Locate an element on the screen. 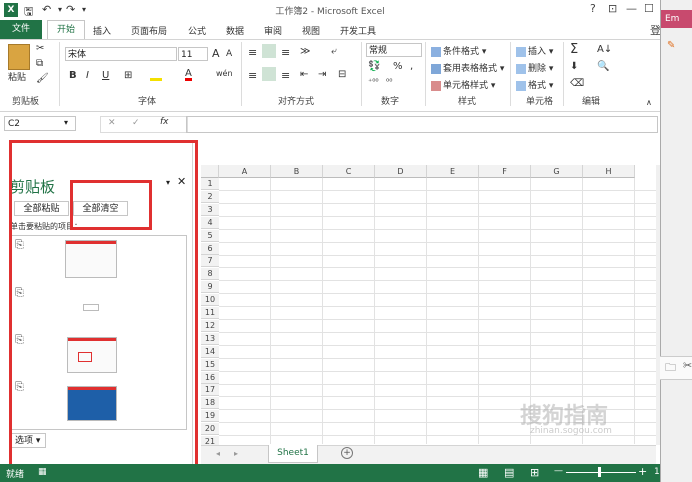 Image resolution: width=692 pixels, height=482 pixels. row-header: 5 is located at coordinates (210, 235).